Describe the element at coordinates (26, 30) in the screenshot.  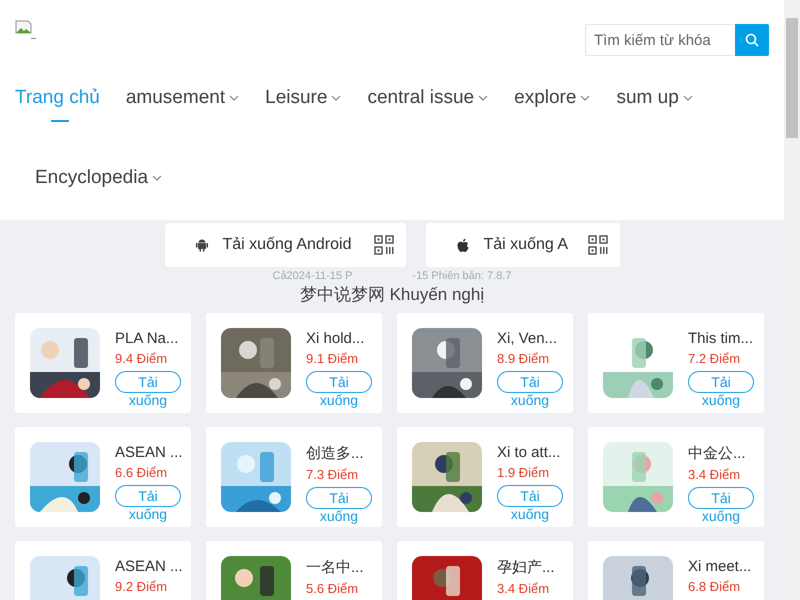
I see `broken-image-icon` at that location.